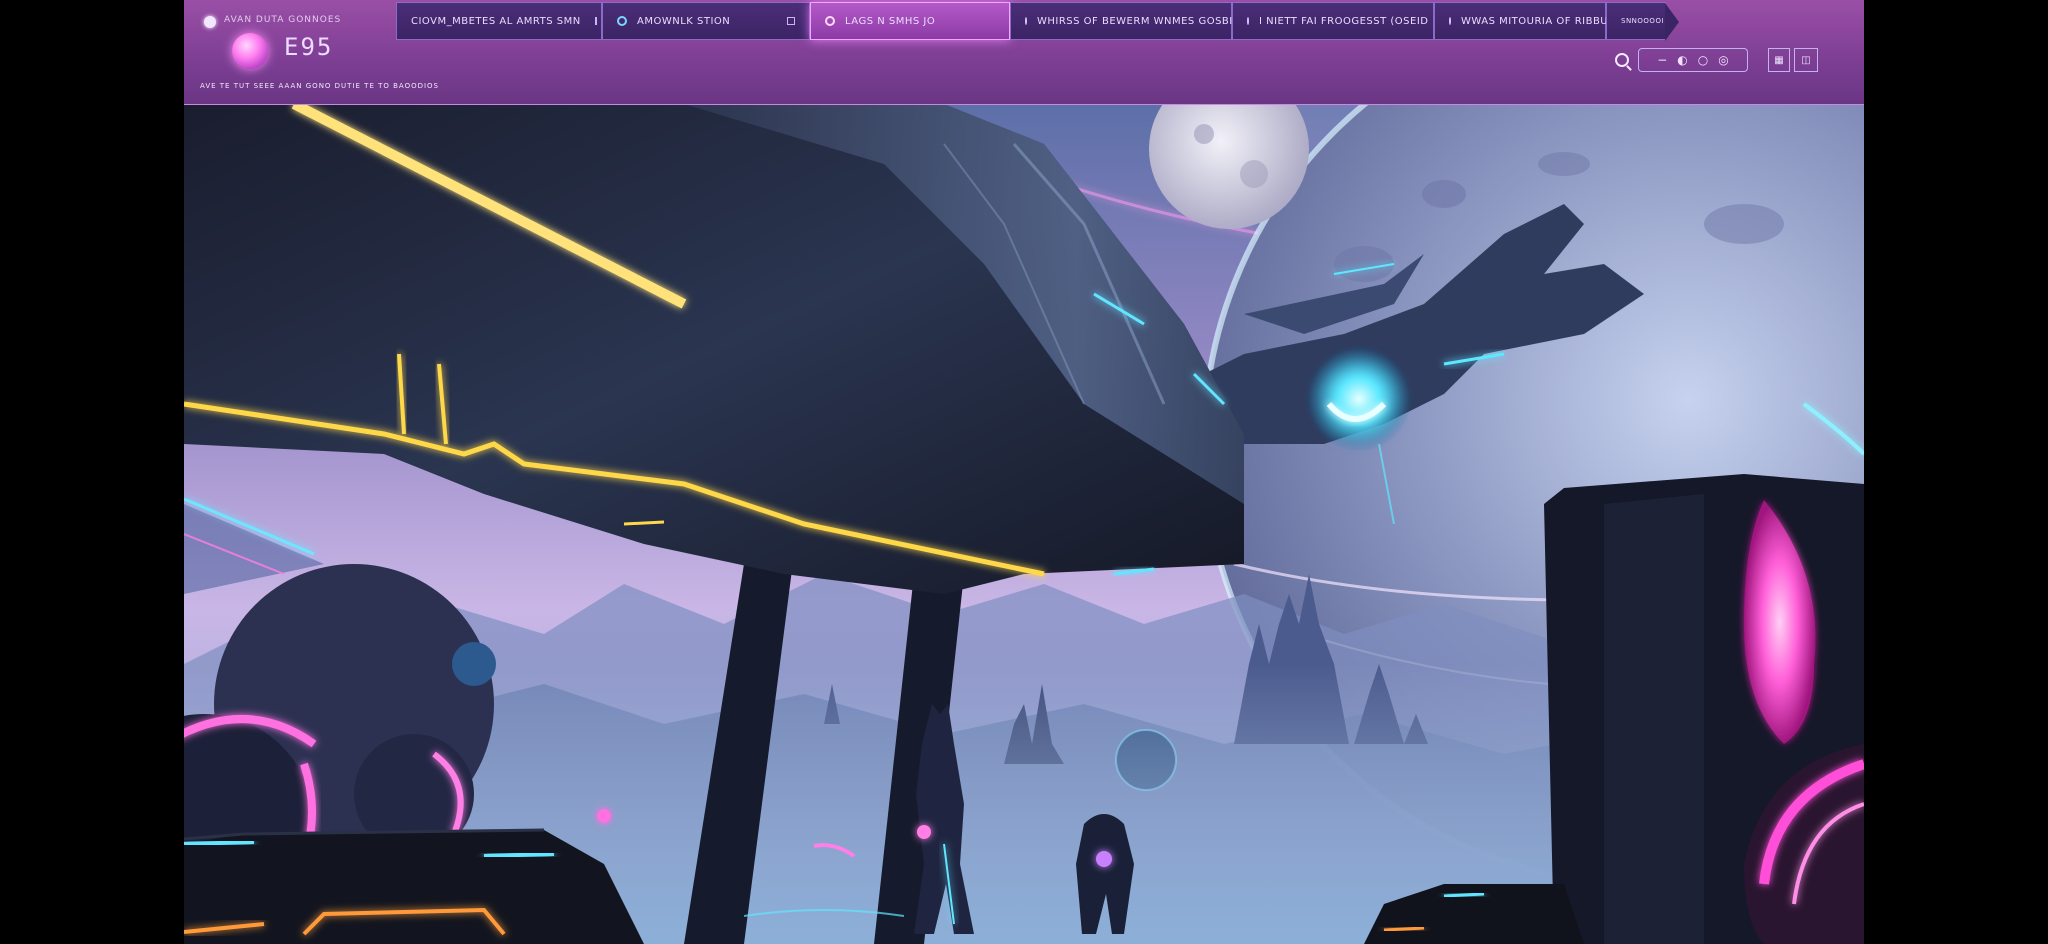  I want to click on toolbar: − ◐ ○ ◎ ▦ ◫, so click(1728, 61).